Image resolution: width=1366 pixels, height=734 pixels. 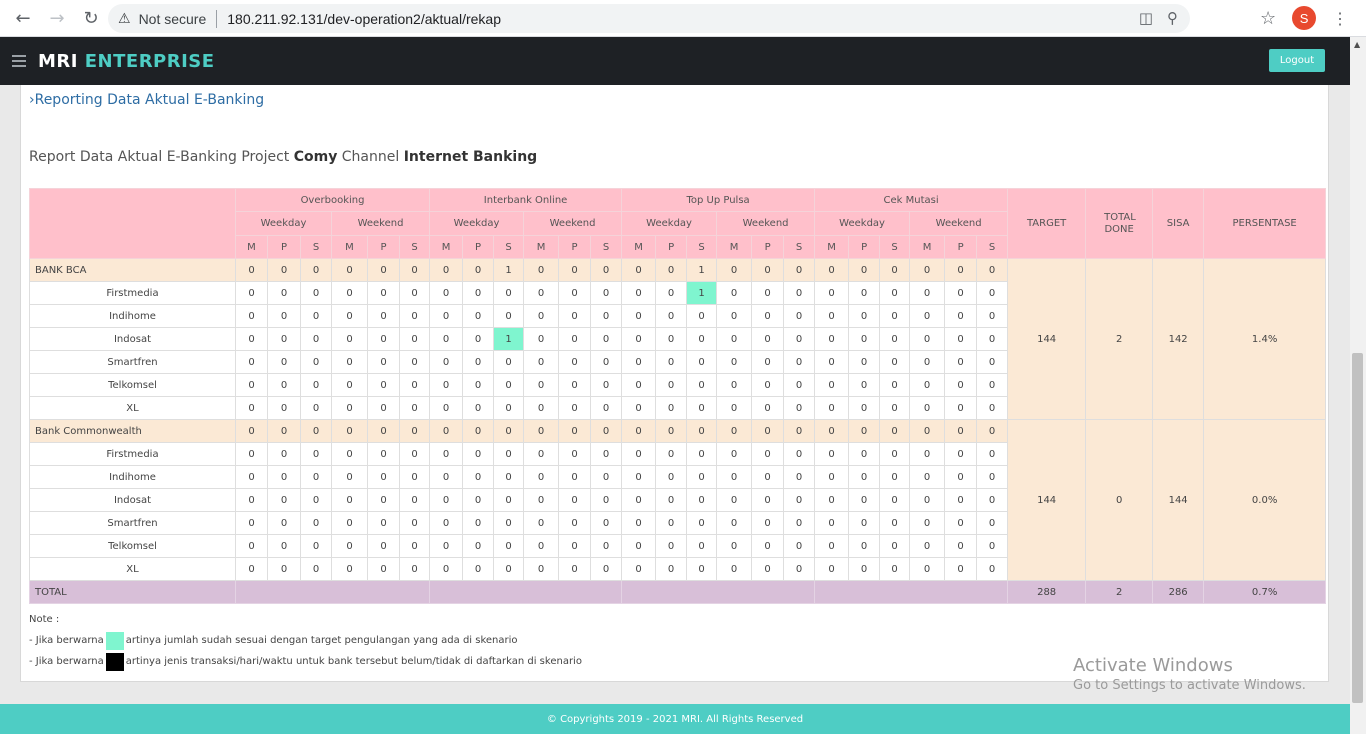 What do you see at coordinates (126, 61) in the screenshot?
I see `brand-logo: MRI ENTERPRISE` at bounding box center [126, 61].